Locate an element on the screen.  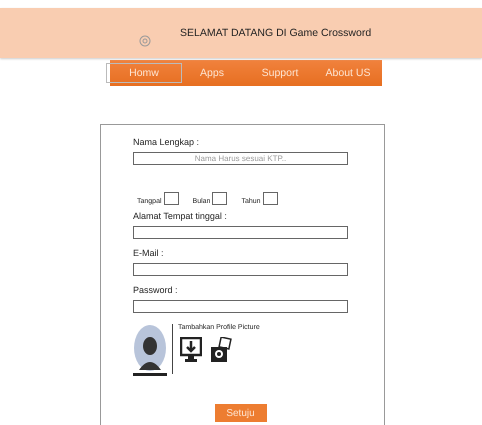
nav-link: About US is located at coordinates (348, 73).